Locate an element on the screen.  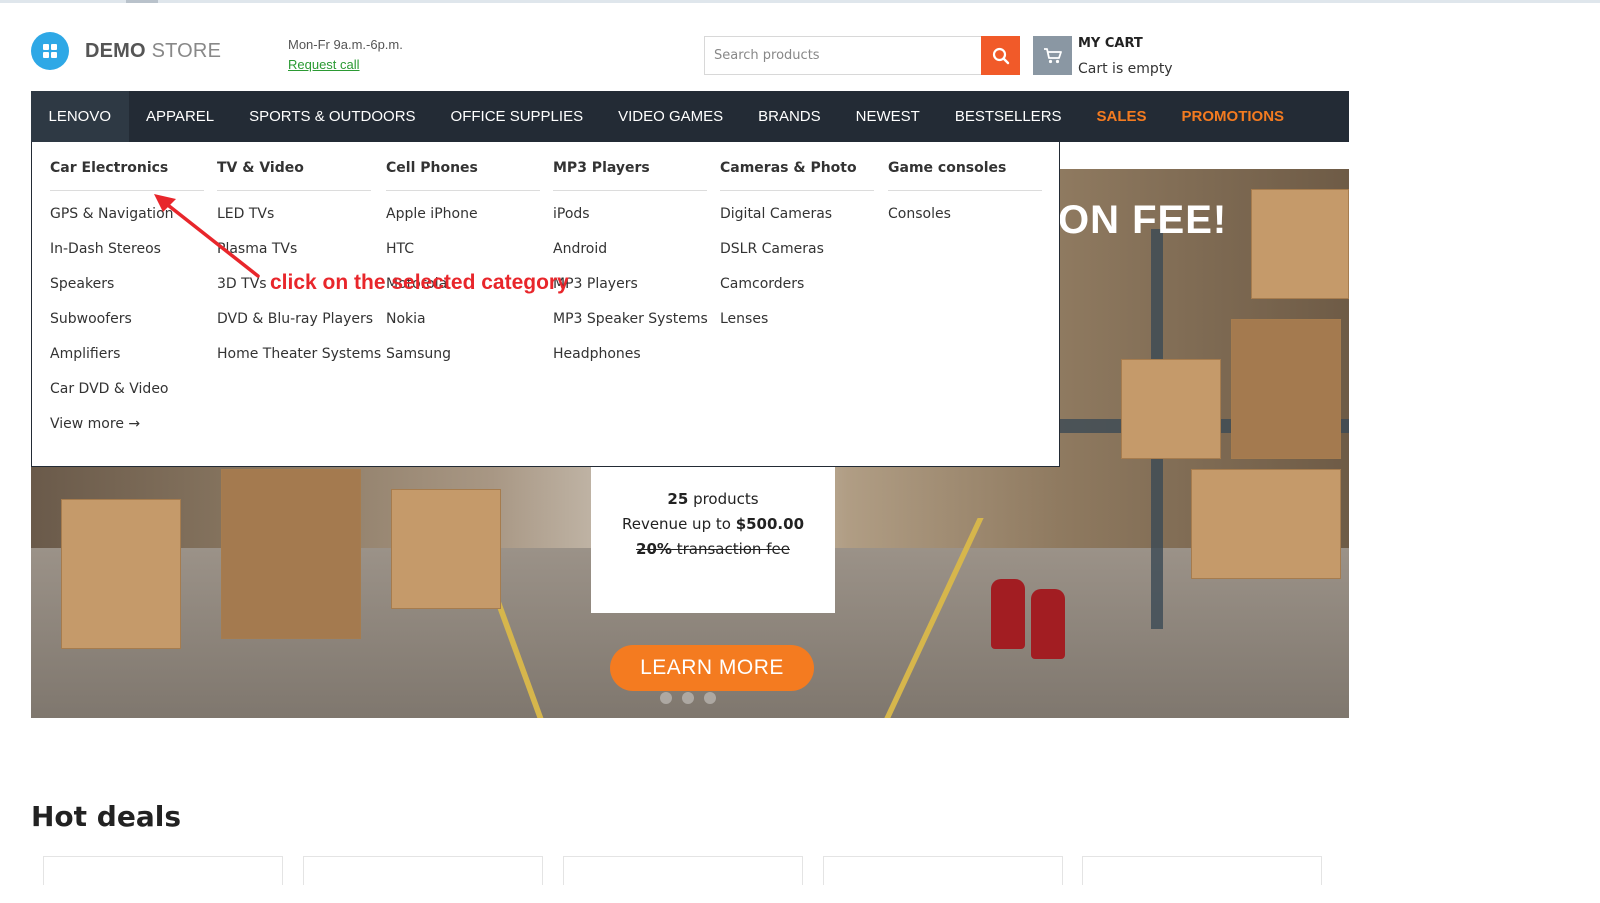
menu-item: DSLR Cameras is located at coordinates (797, 249).